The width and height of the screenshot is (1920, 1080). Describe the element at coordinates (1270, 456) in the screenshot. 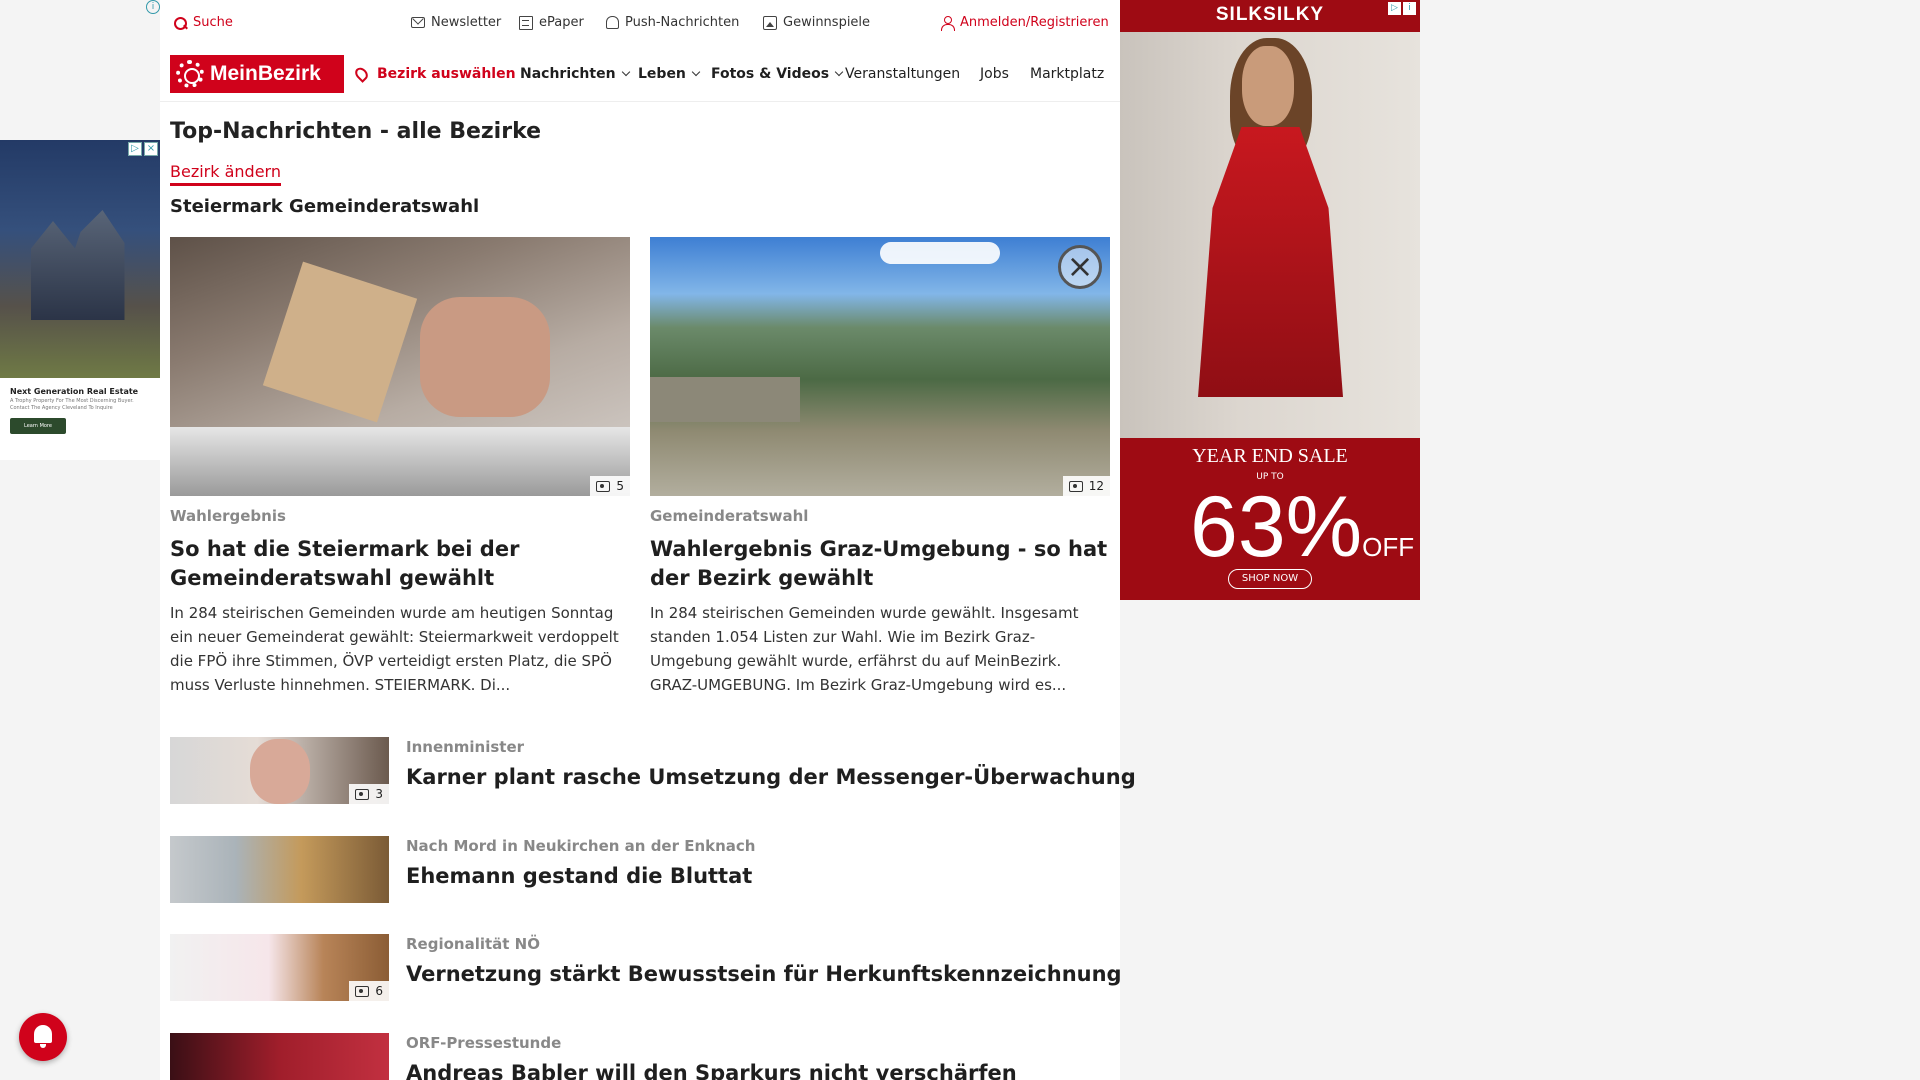

I see `right-ad-headline: YEAR END SALE` at that location.